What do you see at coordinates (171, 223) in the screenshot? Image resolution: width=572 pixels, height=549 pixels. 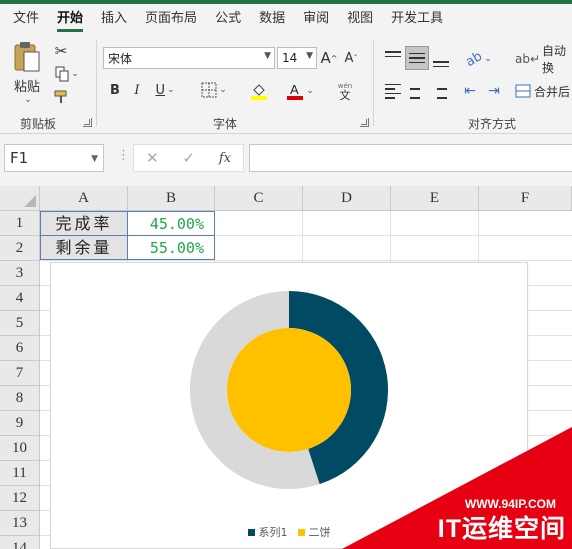 I see `cell-b1: 45.00%` at bounding box center [171, 223].